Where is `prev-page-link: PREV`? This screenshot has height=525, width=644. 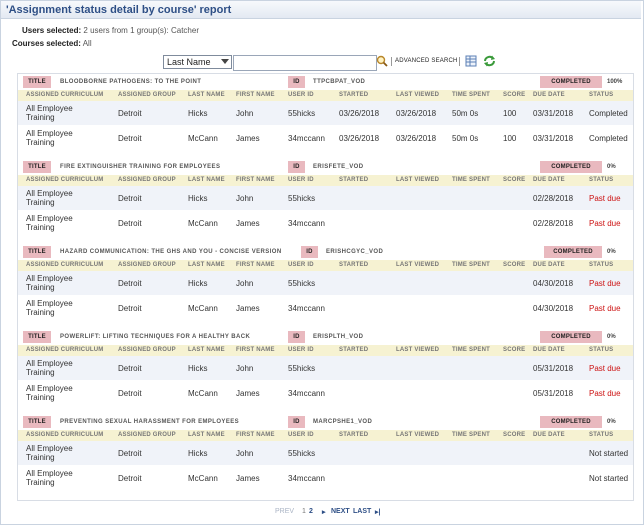
prev-page-link: PREV is located at coordinates (285, 511).